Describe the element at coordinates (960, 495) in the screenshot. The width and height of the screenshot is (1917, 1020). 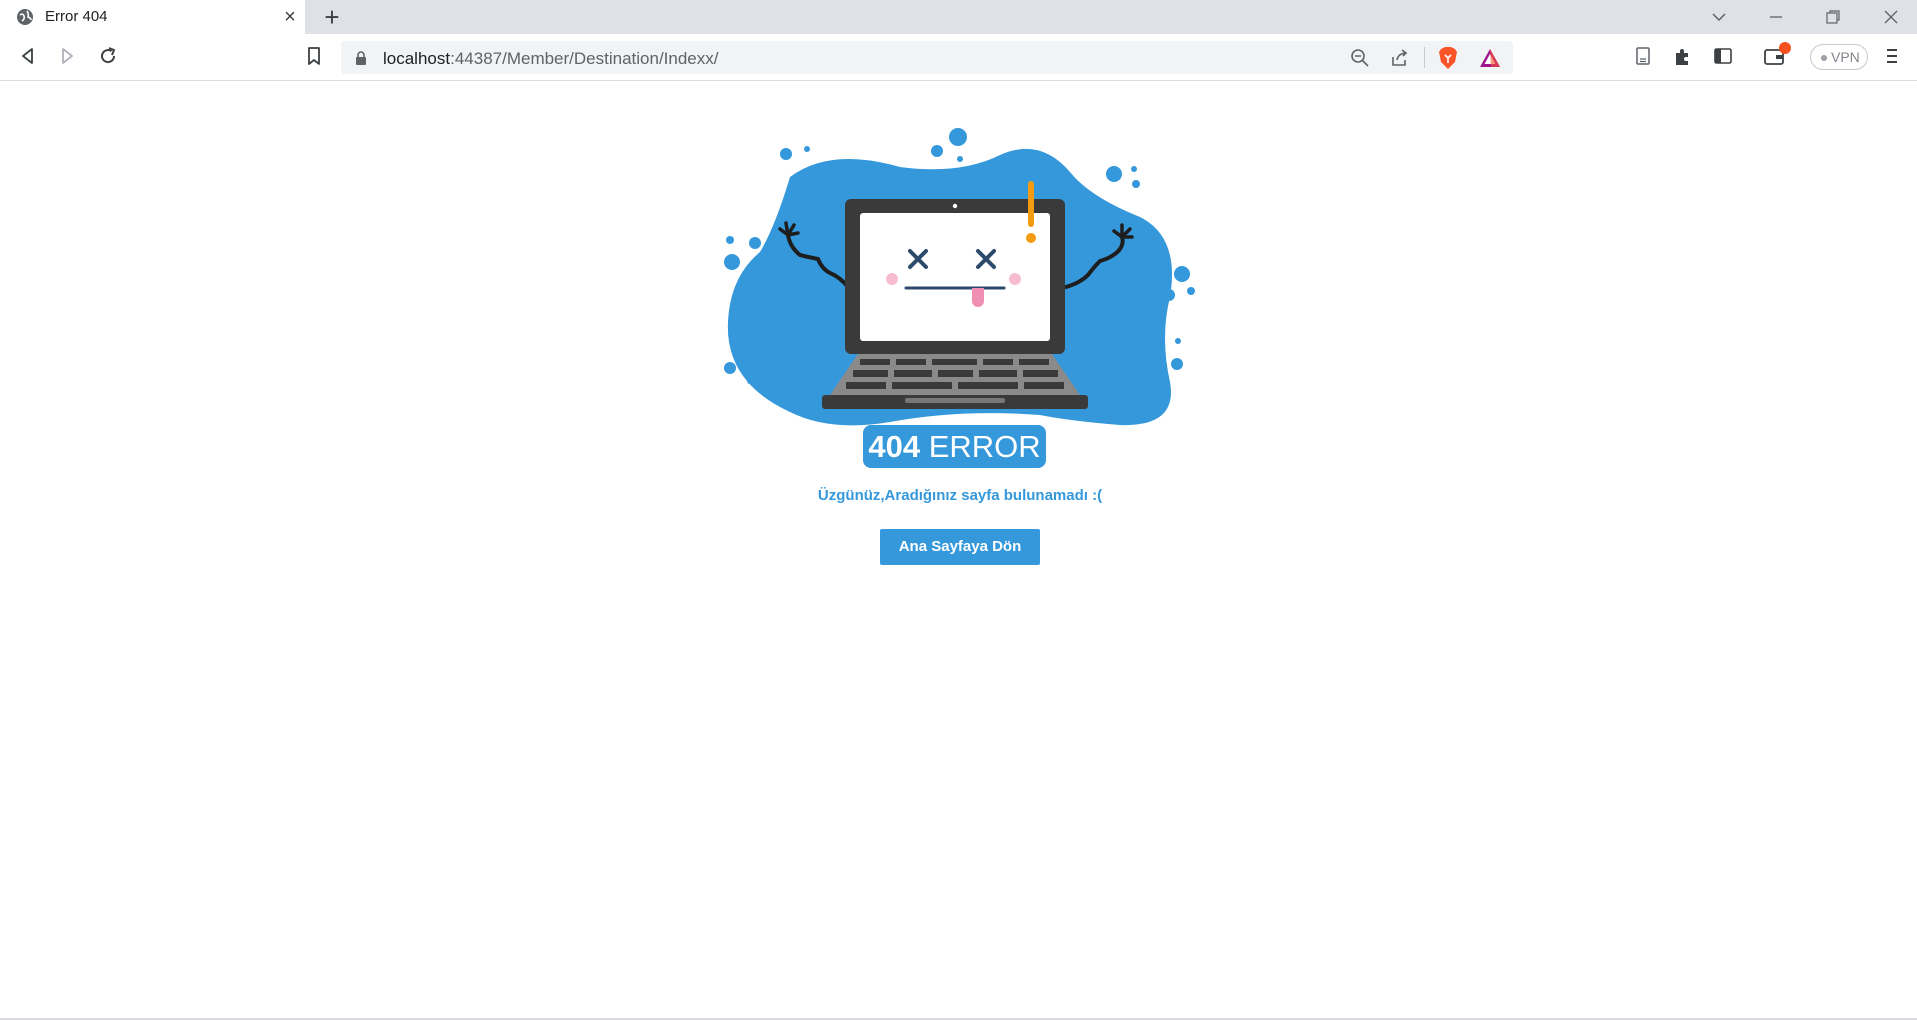
I see `error-message: Üzgünüz,Aradığınız sayfa bulunamadı :(` at that location.